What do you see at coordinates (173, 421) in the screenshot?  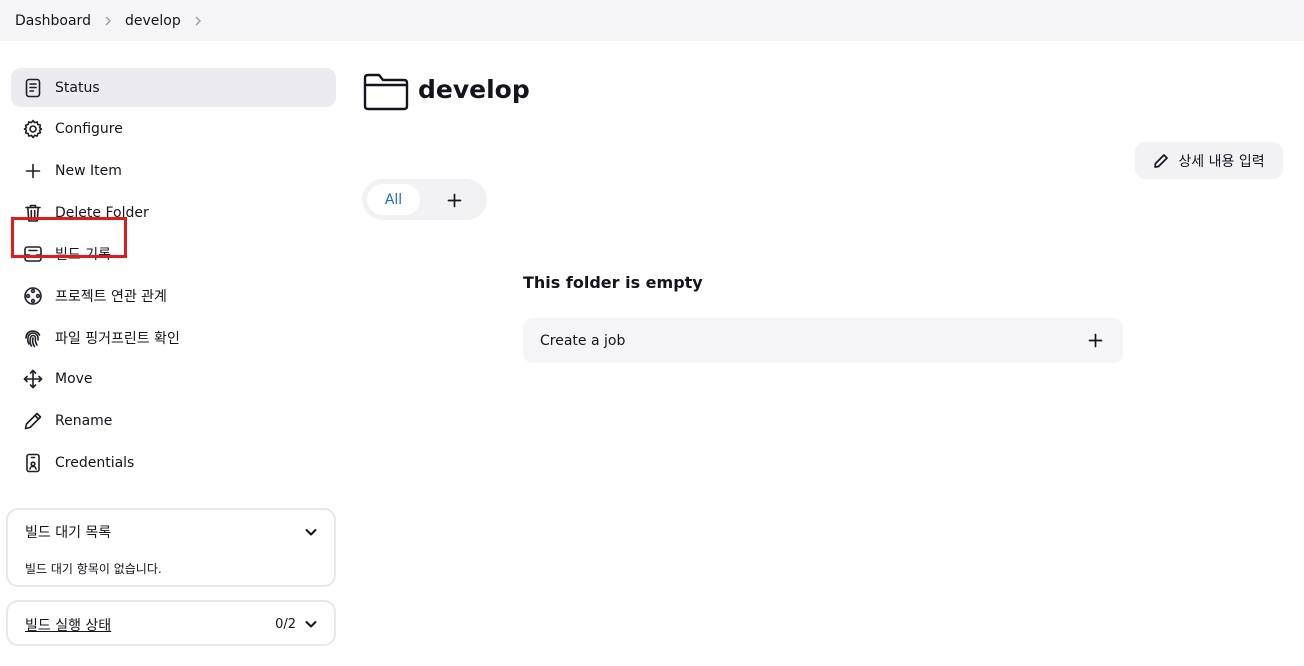 I see `sidebar-item-rename: Rename` at bounding box center [173, 421].